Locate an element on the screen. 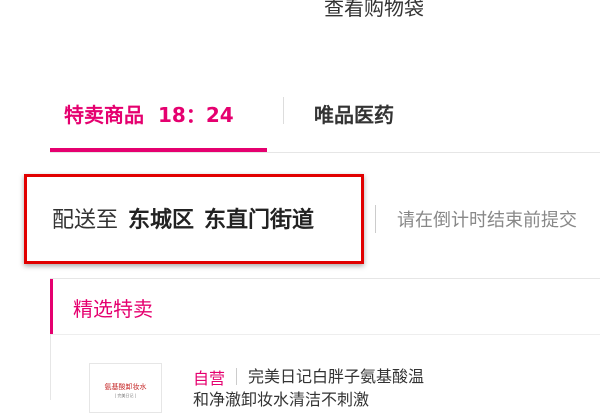 The height and width of the screenshot is (413, 600). tab-pharmacy: 唯品医药 is located at coordinates (354, 113).